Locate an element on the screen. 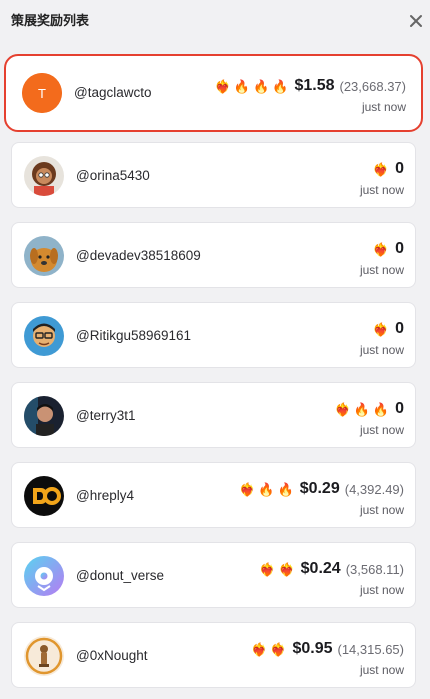 The width and height of the screenshot is (430, 699). user-handle: @terry3t1 is located at coordinates (105, 415).